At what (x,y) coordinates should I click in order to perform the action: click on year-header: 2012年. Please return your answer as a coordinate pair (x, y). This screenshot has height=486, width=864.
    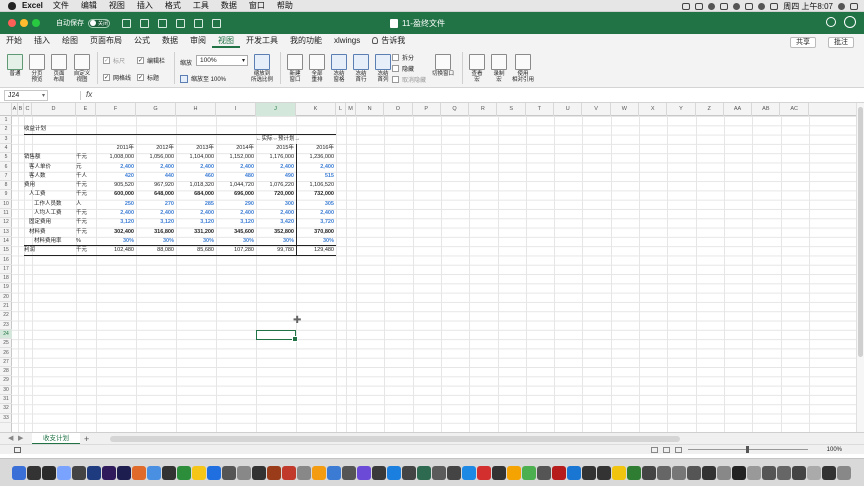
    Looking at the image, I should click on (155, 148).